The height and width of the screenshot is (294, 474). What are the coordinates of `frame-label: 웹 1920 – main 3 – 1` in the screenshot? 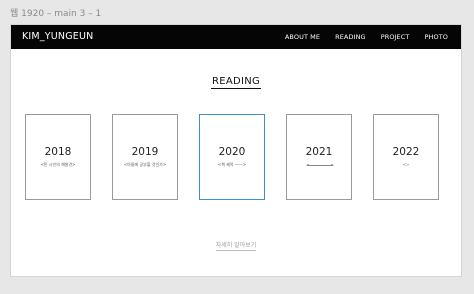 It's located at (56, 14).